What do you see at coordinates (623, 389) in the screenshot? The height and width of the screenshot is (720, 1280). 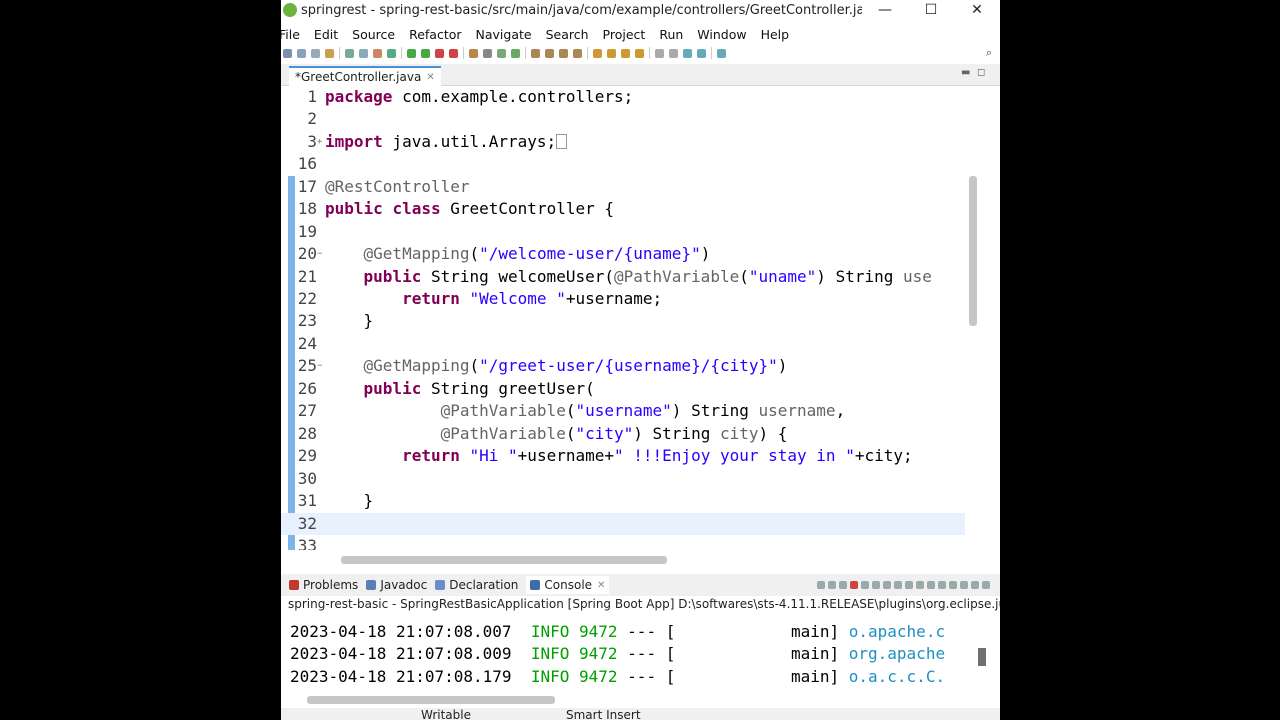 I see `code-line: 26 public String greetUser(` at bounding box center [623, 389].